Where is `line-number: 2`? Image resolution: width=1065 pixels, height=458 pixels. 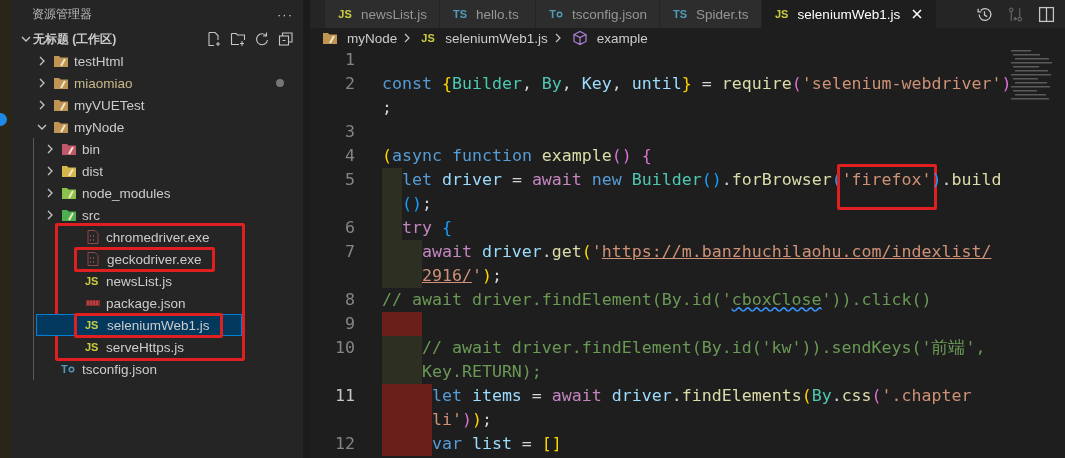
line-number: 2 is located at coordinates (350, 84).